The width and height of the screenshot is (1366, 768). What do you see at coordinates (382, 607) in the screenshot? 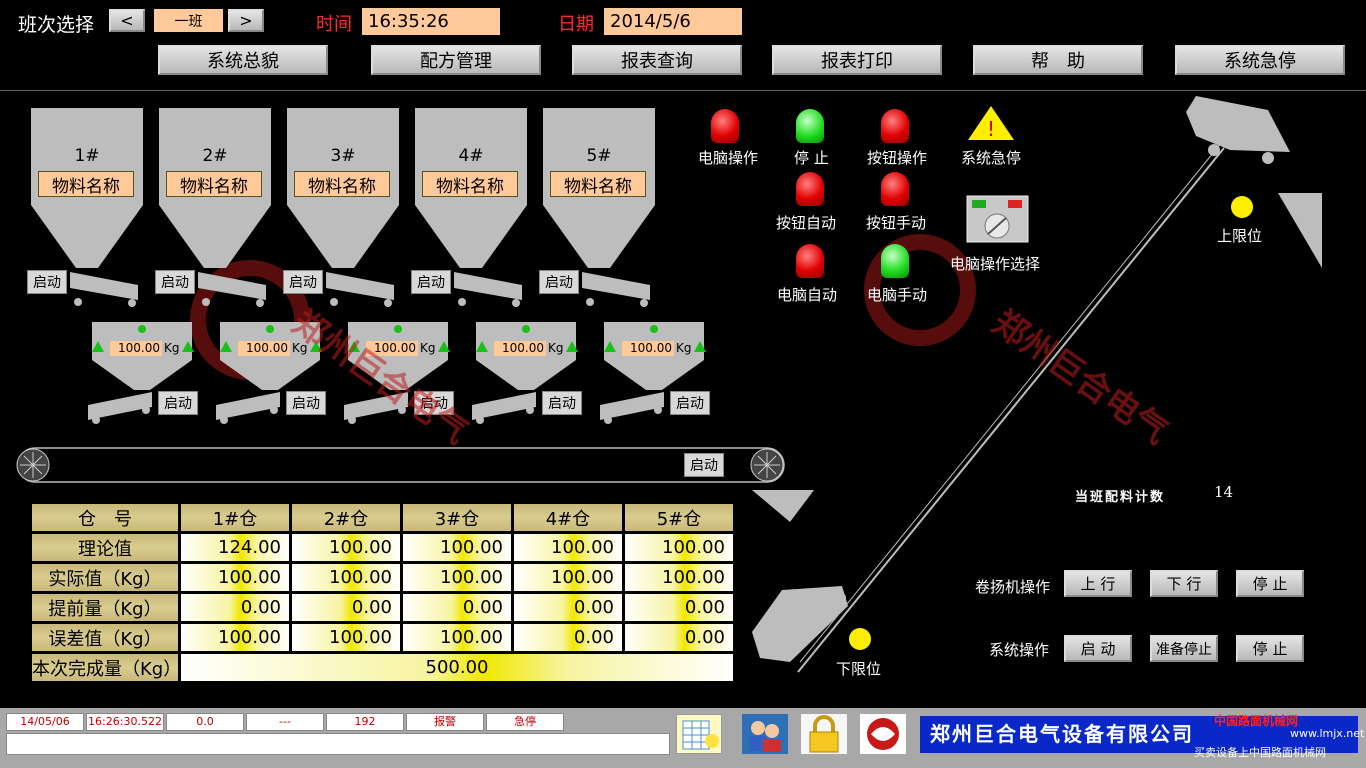
I see `table-row: 提前量（Kg） 0.00 0.00 0.00 0.00 0.00` at bounding box center [382, 607].